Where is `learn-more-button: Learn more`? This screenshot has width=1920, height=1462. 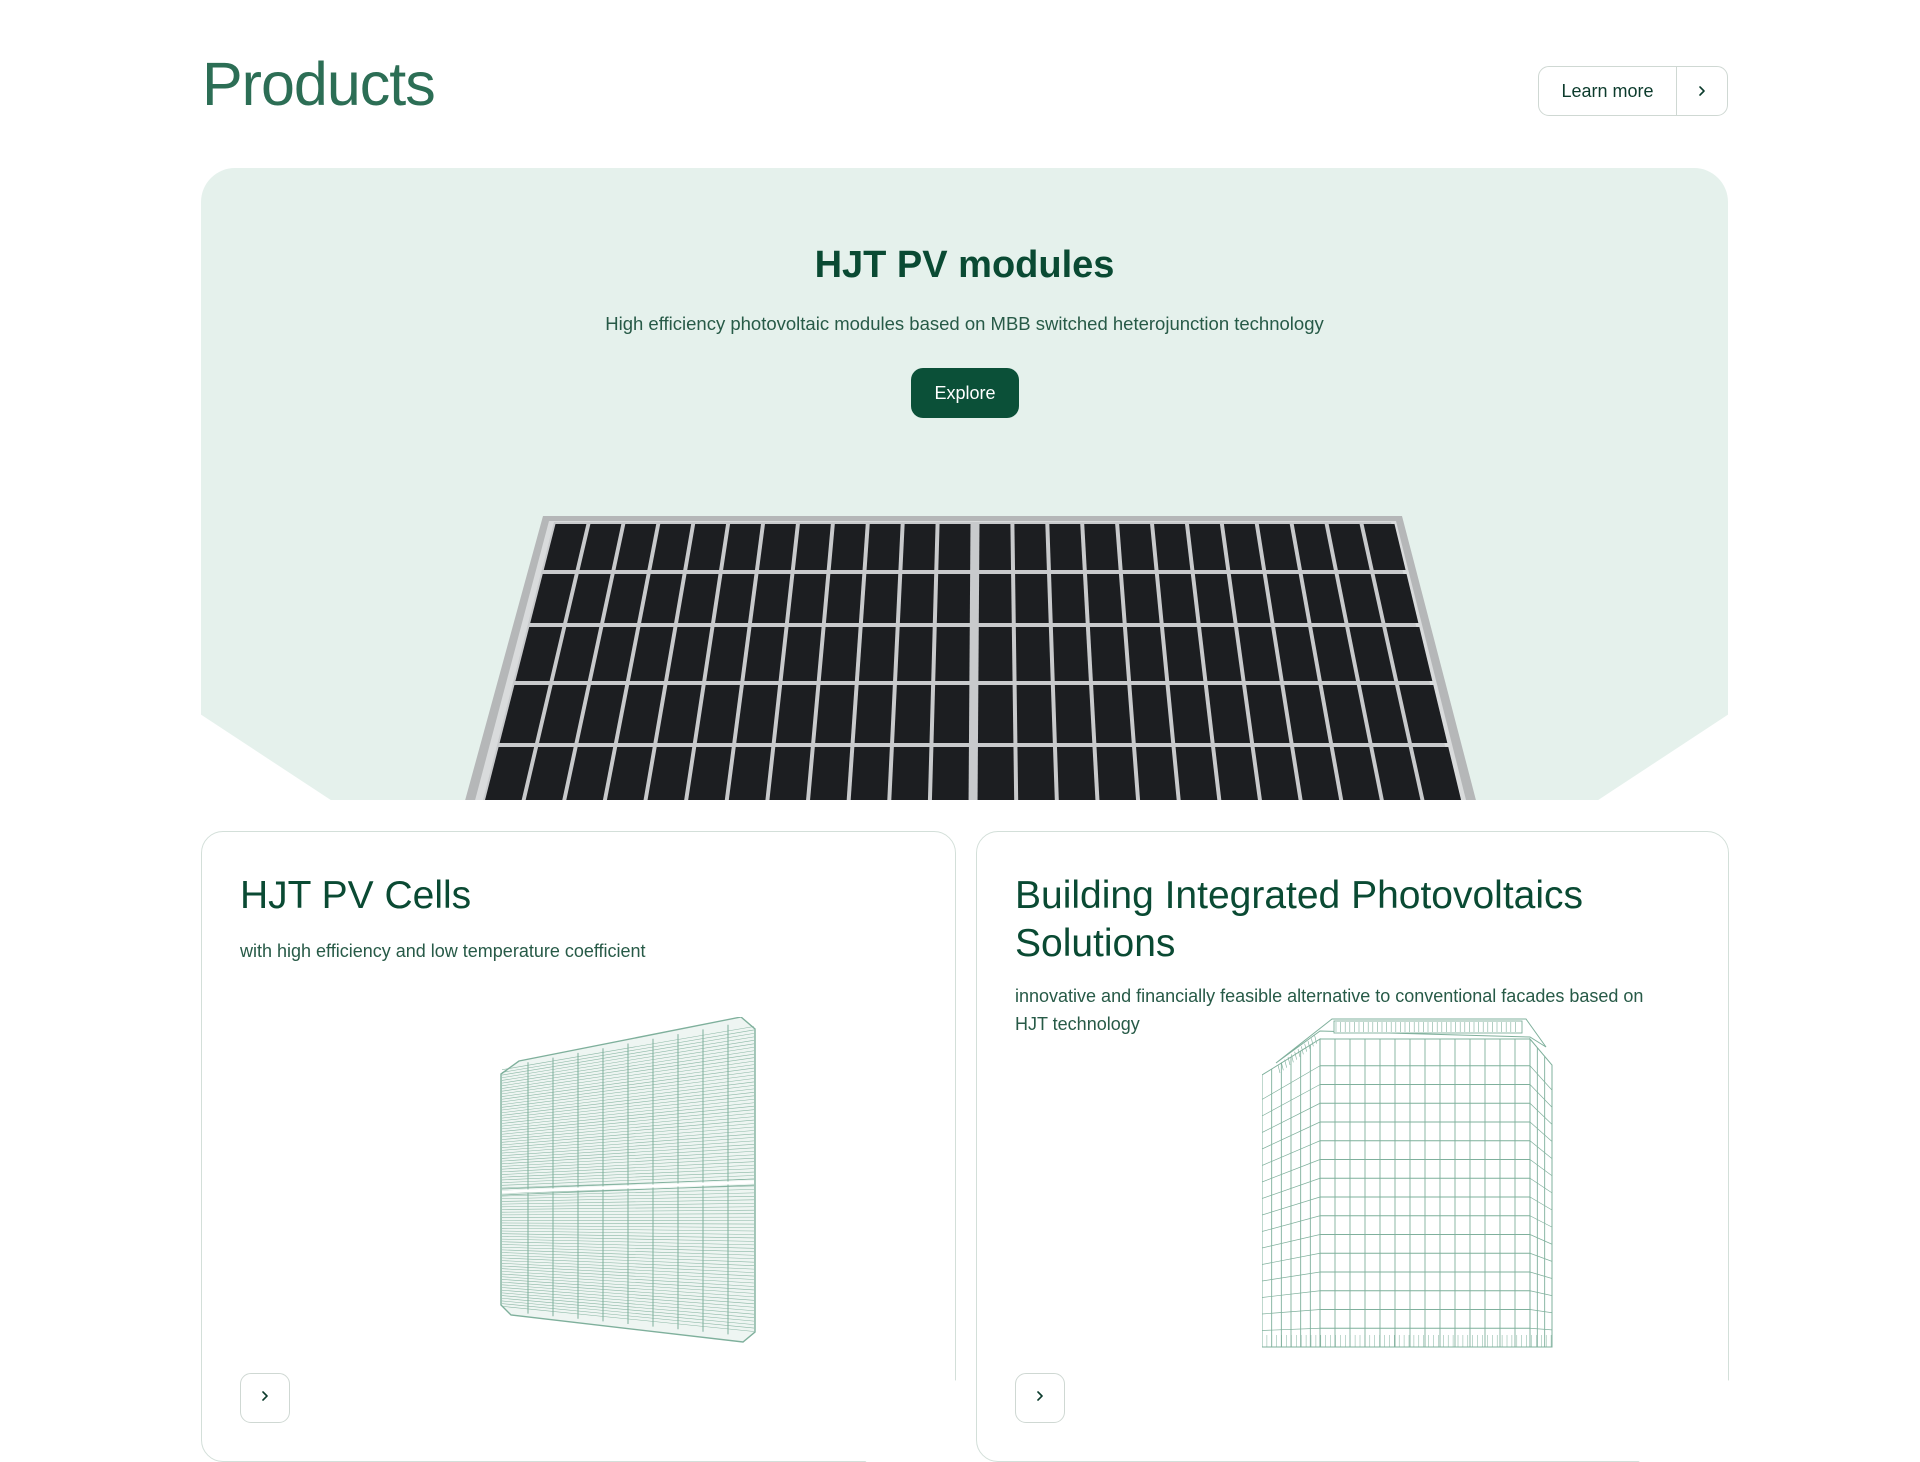
learn-more-button: Learn more is located at coordinates (1633, 91).